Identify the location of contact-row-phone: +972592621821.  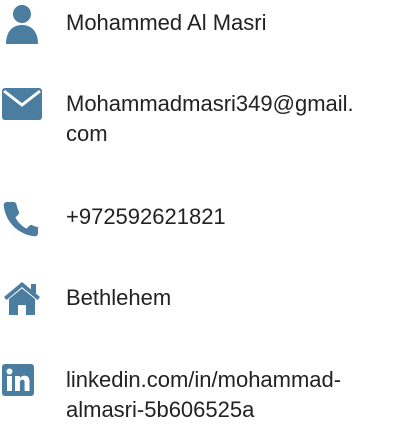
(207, 220).